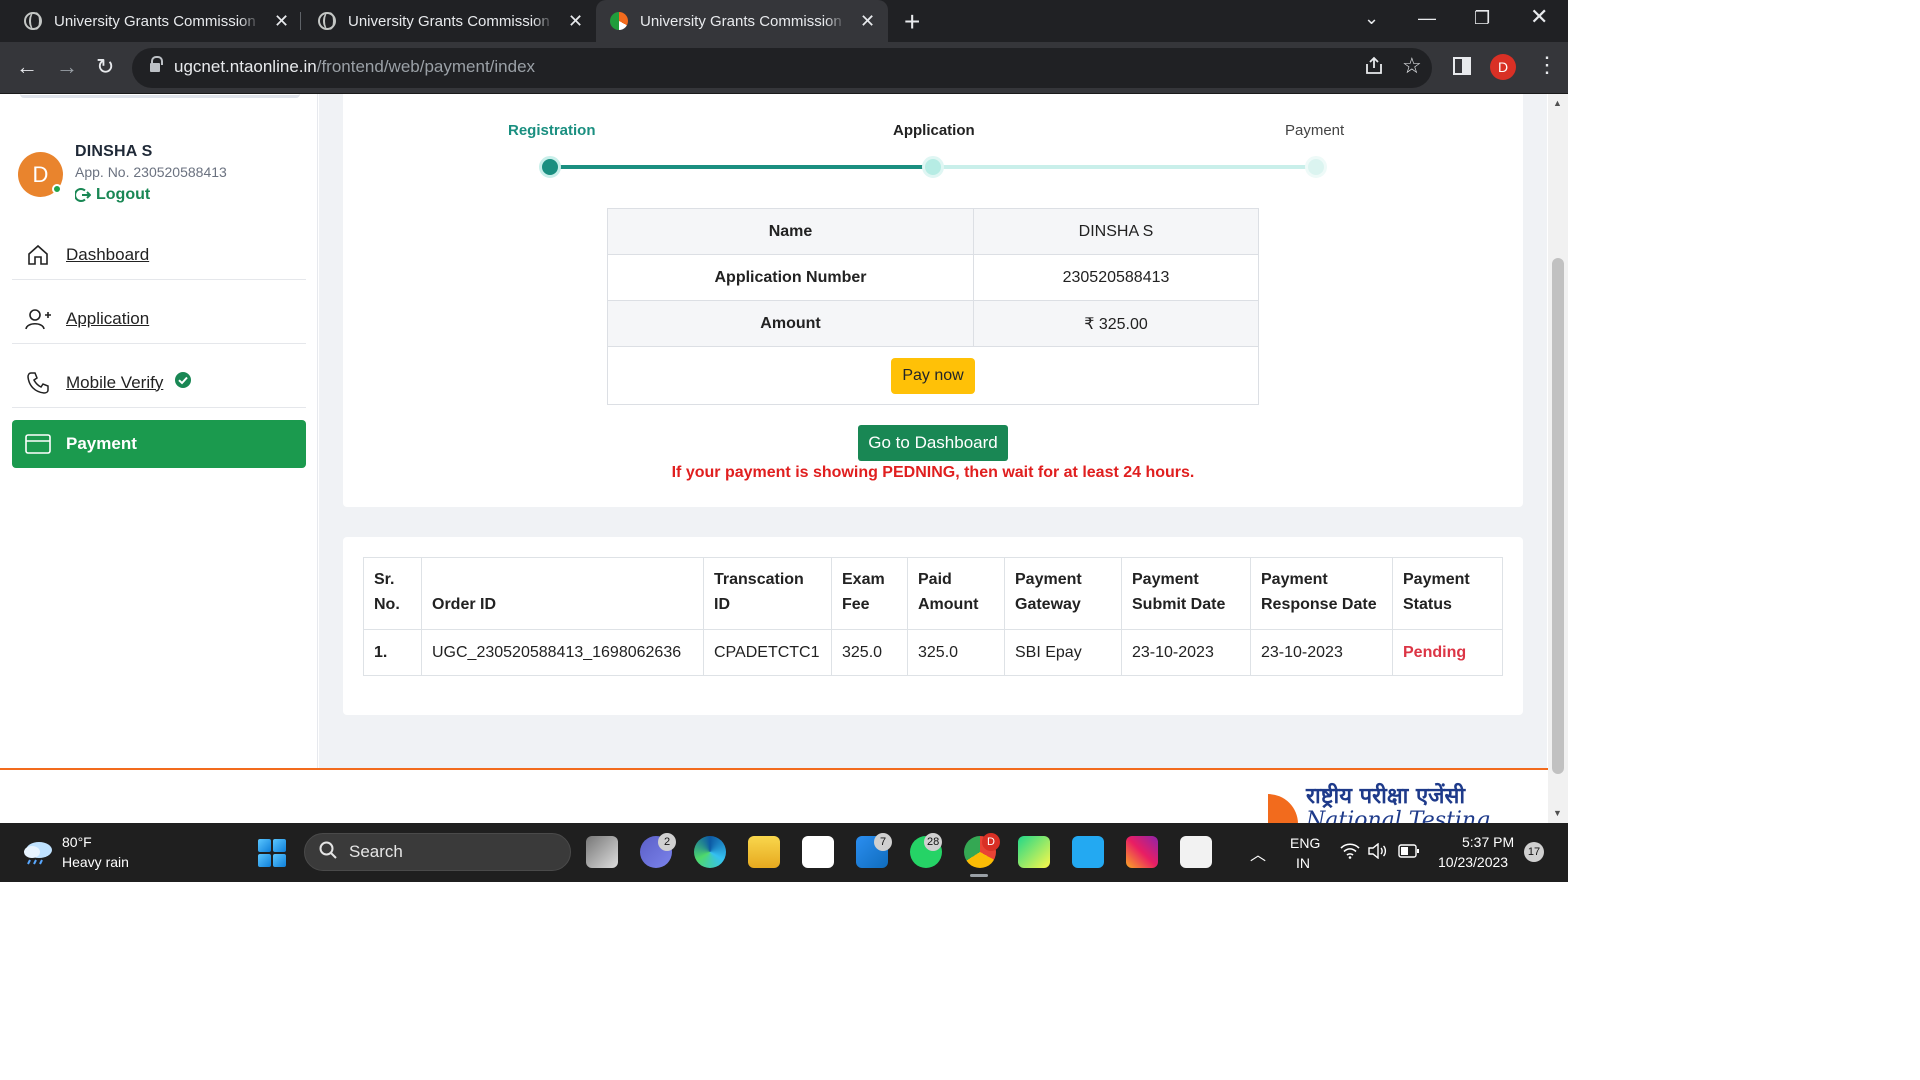 This screenshot has width=1920, height=1080. What do you see at coordinates (328, 852) in the screenshot?
I see `search-icon` at bounding box center [328, 852].